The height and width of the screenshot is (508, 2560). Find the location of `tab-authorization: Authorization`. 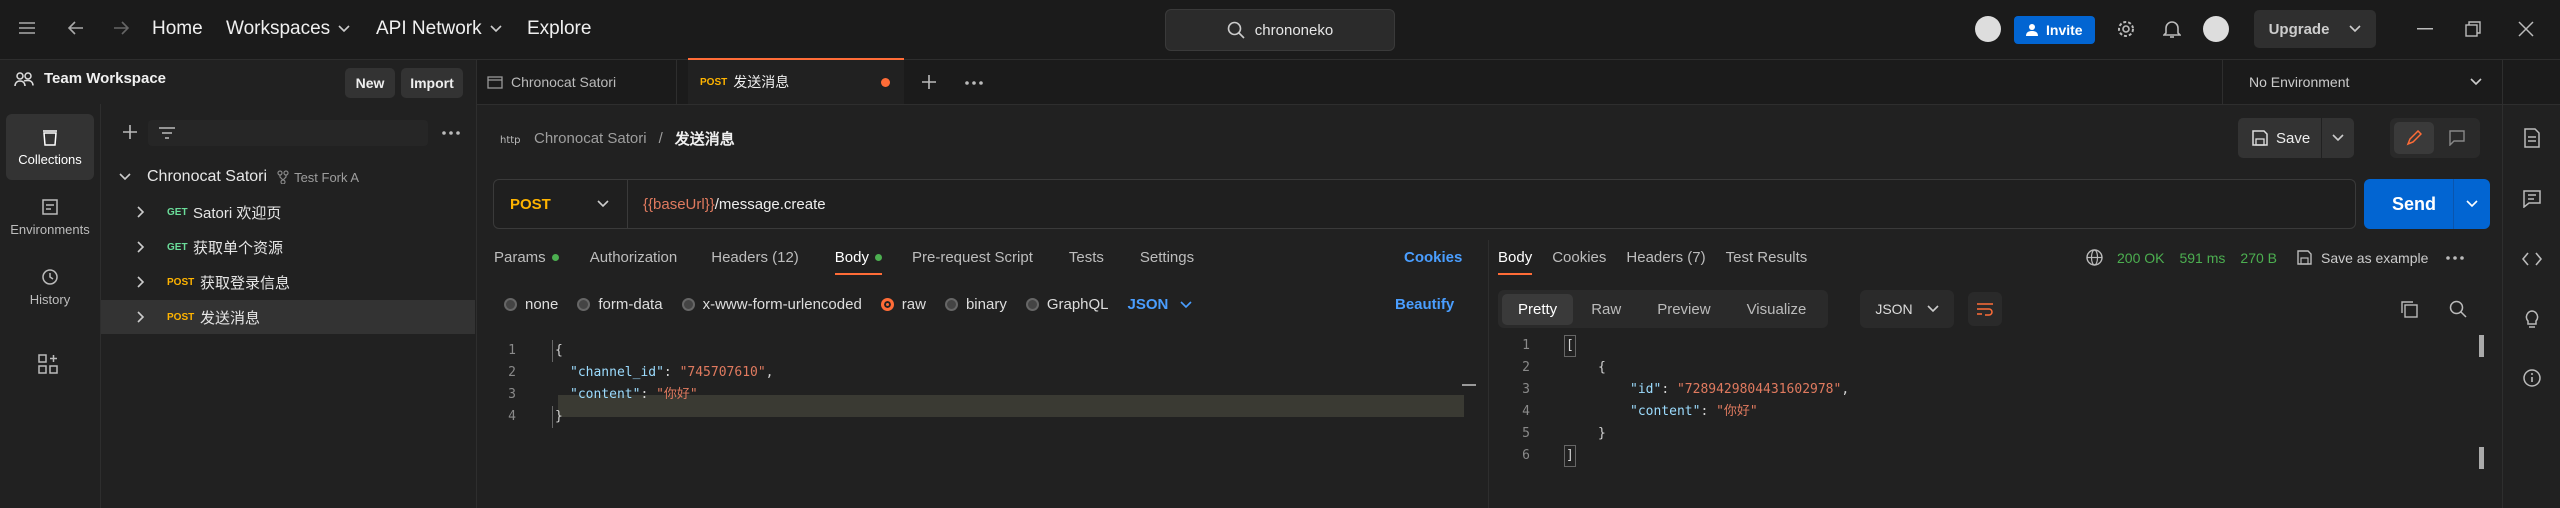

tab-authorization: Authorization is located at coordinates (634, 257).